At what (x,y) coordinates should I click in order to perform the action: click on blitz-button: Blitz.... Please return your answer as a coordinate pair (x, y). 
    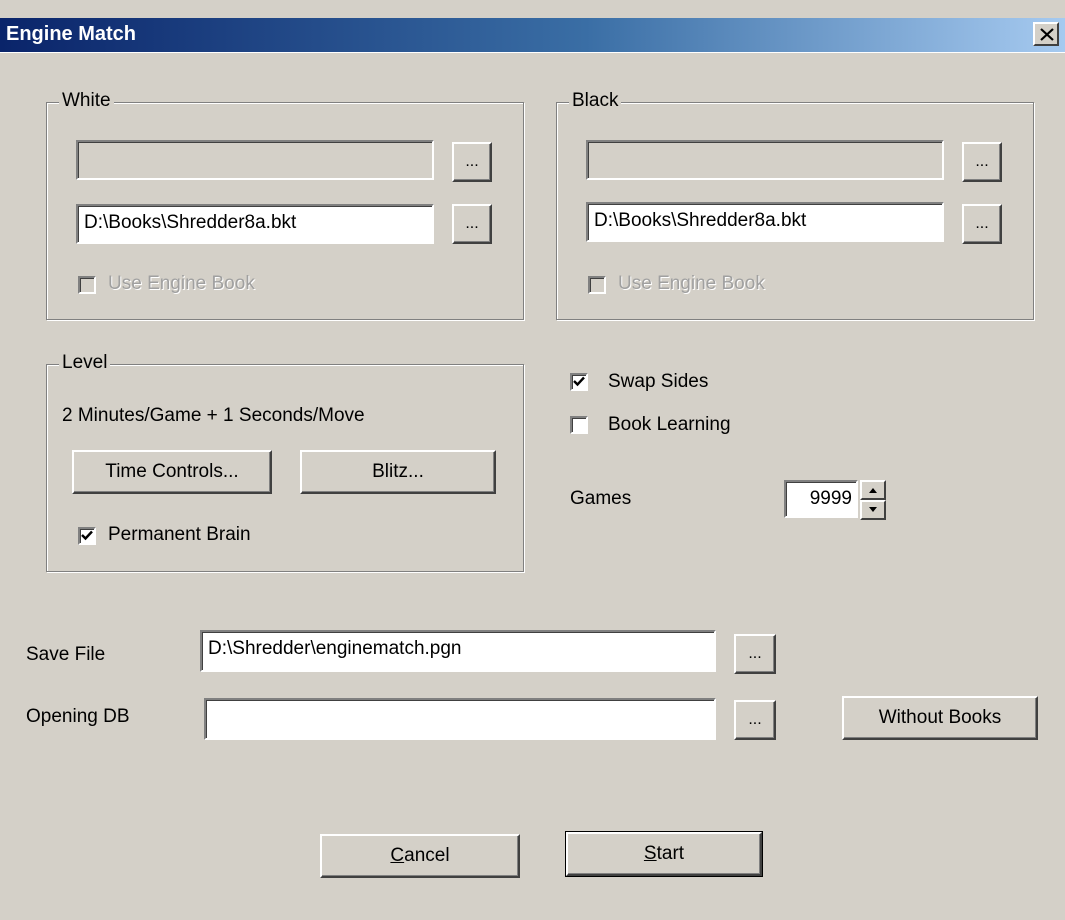
    Looking at the image, I should click on (398, 472).